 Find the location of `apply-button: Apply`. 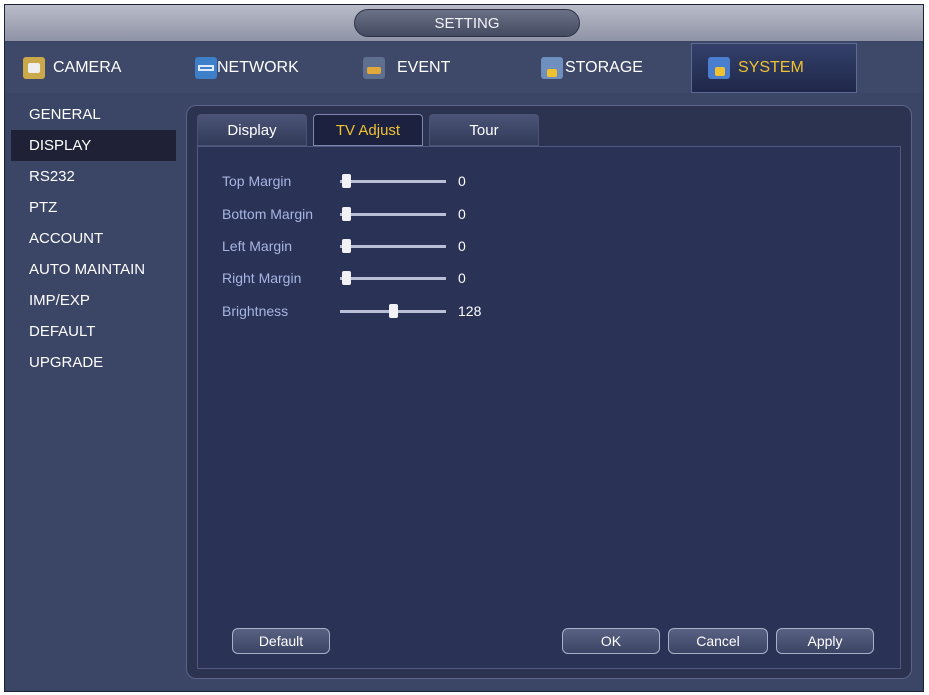

apply-button: Apply is located at coordinates (825, 641).